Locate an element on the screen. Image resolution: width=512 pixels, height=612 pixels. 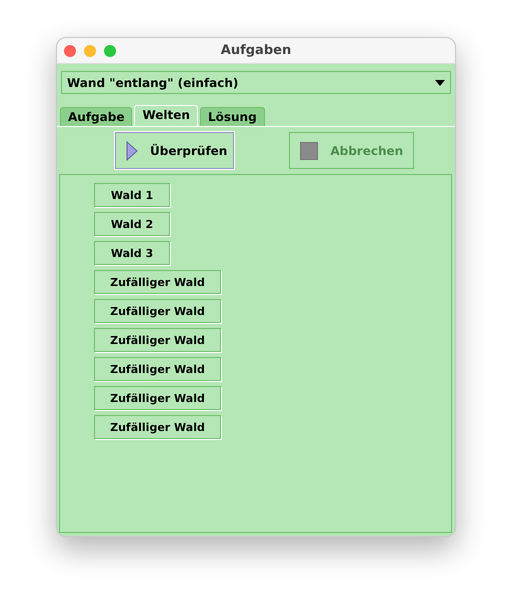
zoom-button is located at coordinates (110, 51).